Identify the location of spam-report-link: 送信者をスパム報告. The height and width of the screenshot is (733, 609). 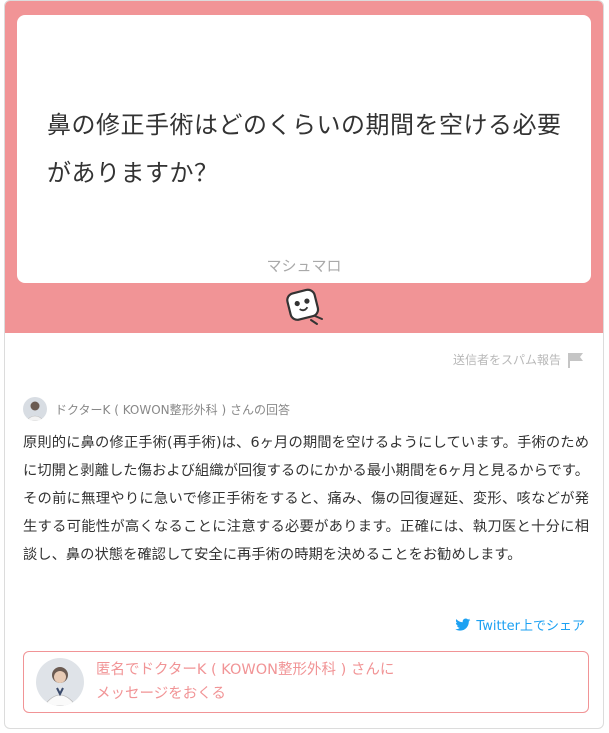
(519, 359).